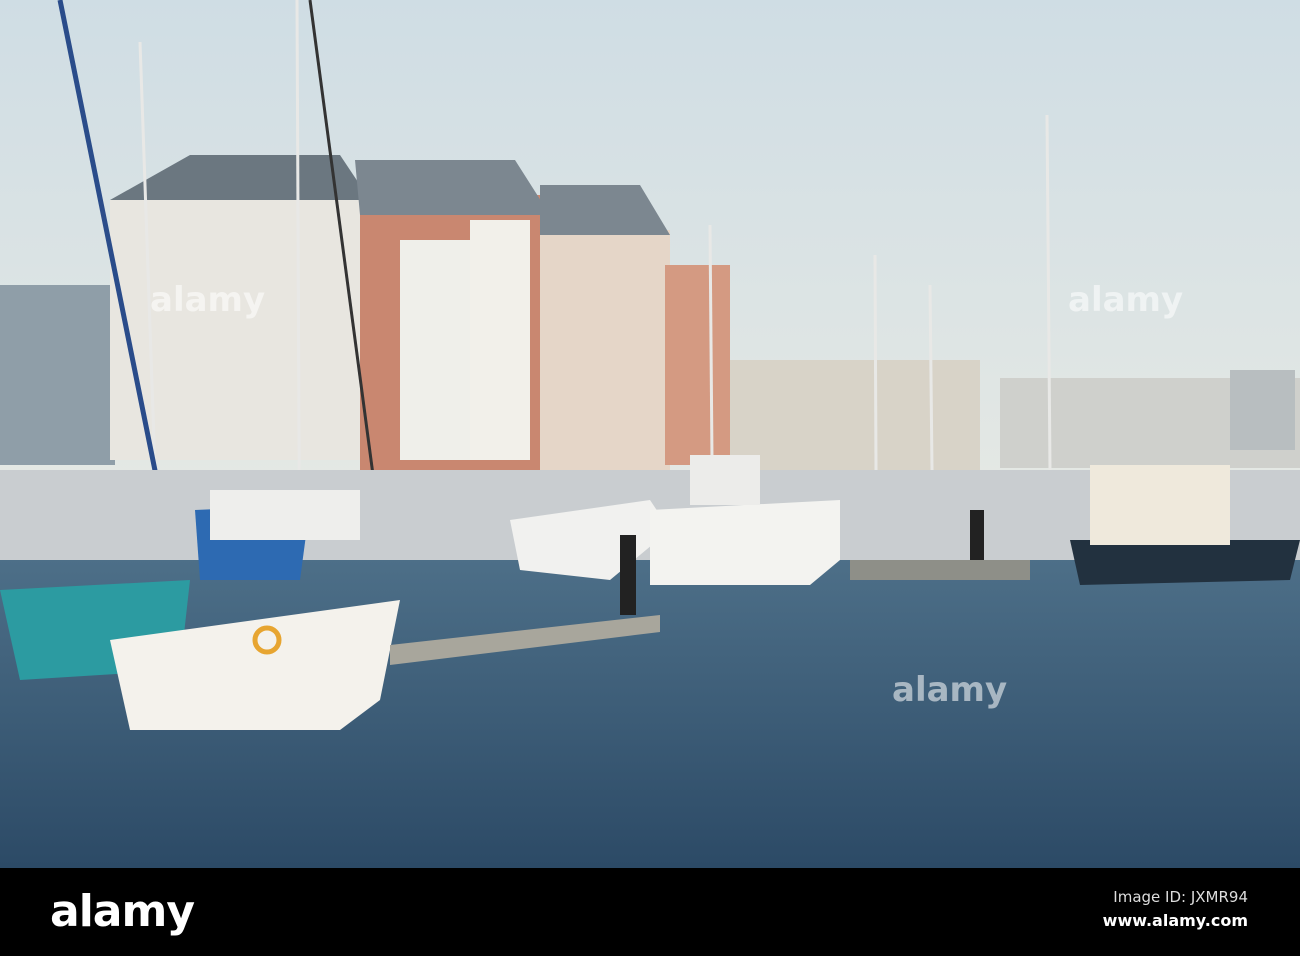  I want to click on image-id: Image ID: JXMR94, so click(1180, 897).